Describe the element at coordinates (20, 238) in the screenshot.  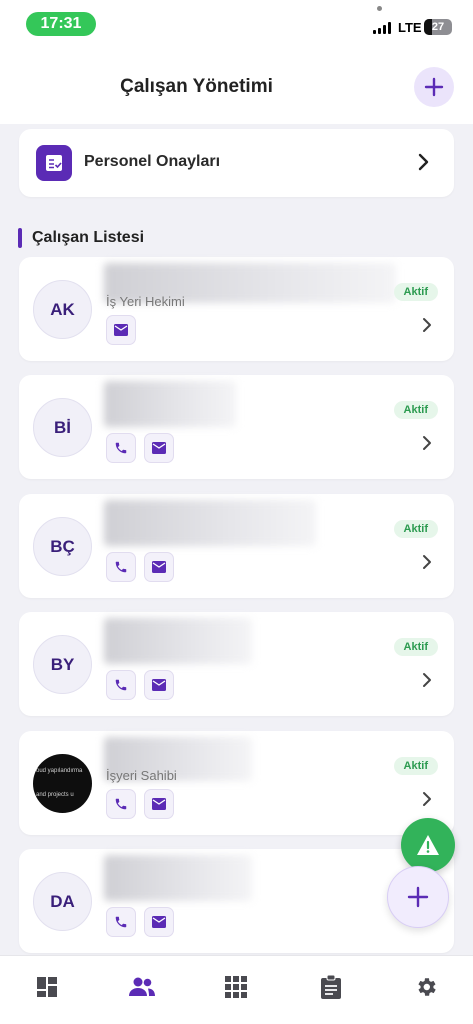
I see `section-accent-bar` at that location.